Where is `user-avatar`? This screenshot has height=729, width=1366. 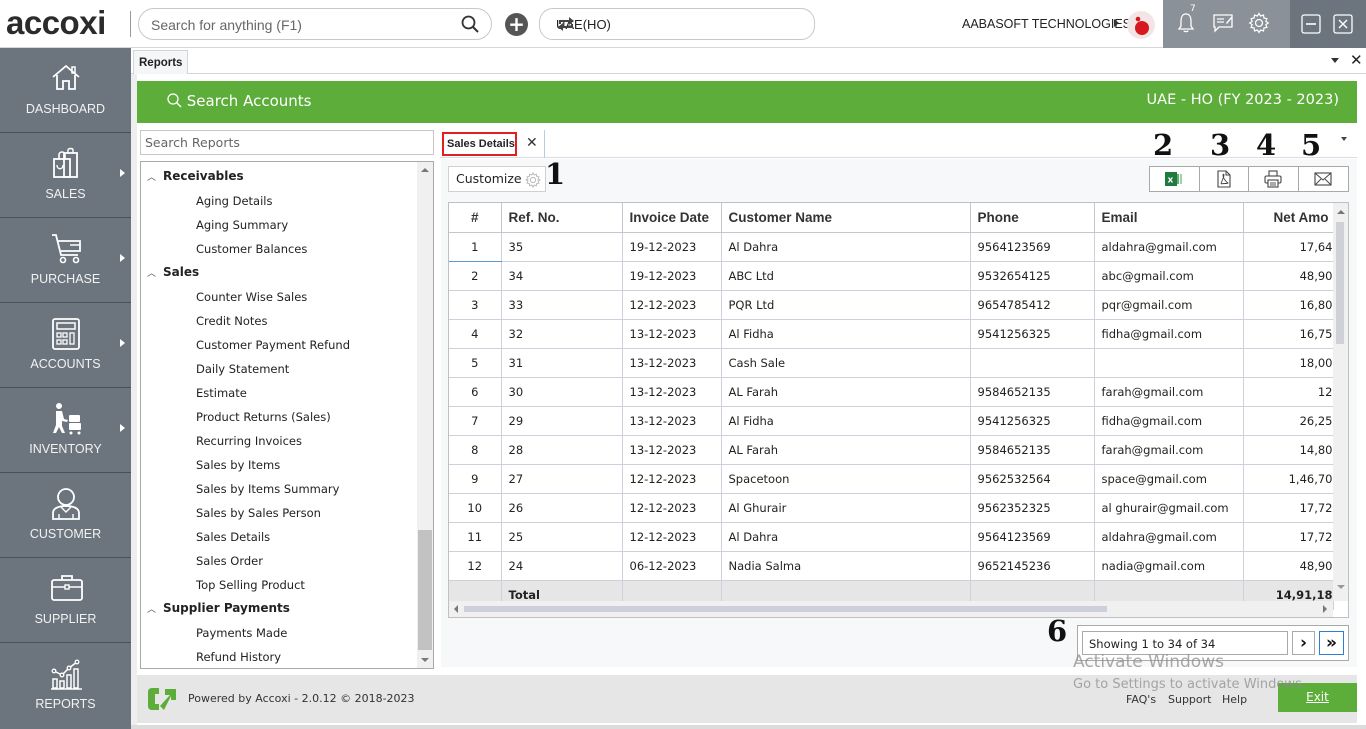 user-avatar is located at coordinates (1141, 25).